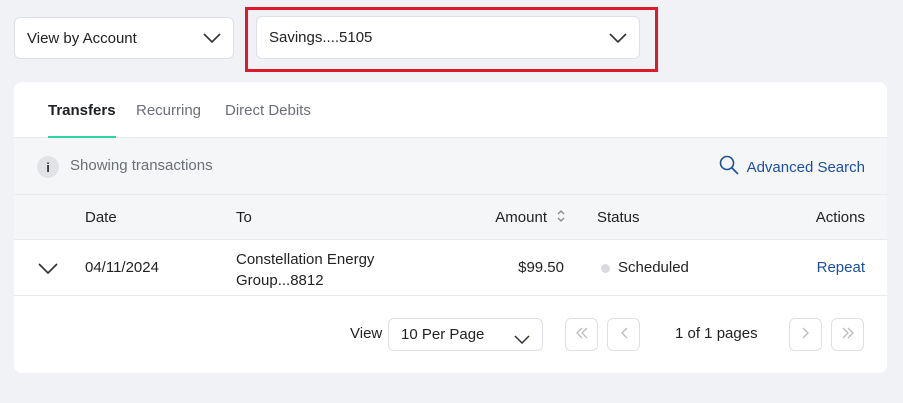 This screenshot has height=403, width=903. What do you see at coordinates (122, 267) in the screenshot?
I see `row-date: 04/11/2024` at bounding box center [122, 267].